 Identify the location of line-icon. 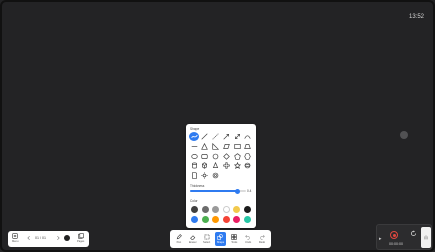
(204, 136).